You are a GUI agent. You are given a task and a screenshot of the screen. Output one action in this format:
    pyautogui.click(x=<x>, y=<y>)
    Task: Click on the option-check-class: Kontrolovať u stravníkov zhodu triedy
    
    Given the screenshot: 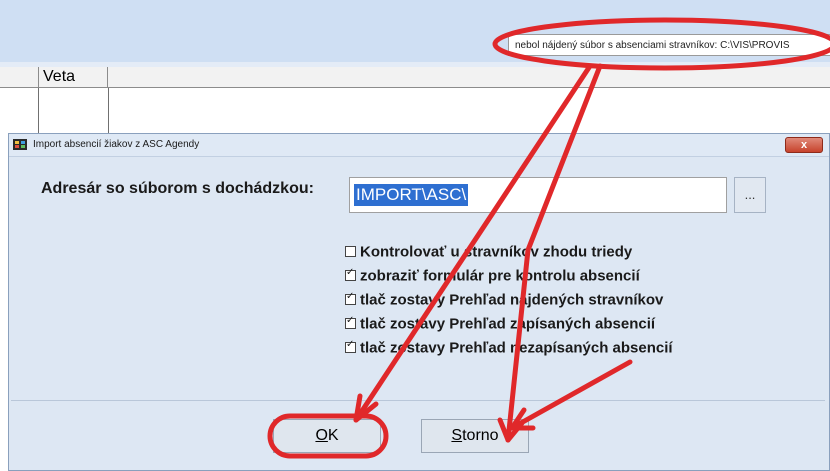 What is the action you would take?
    pyautogui.click(x=488, y=252)
    